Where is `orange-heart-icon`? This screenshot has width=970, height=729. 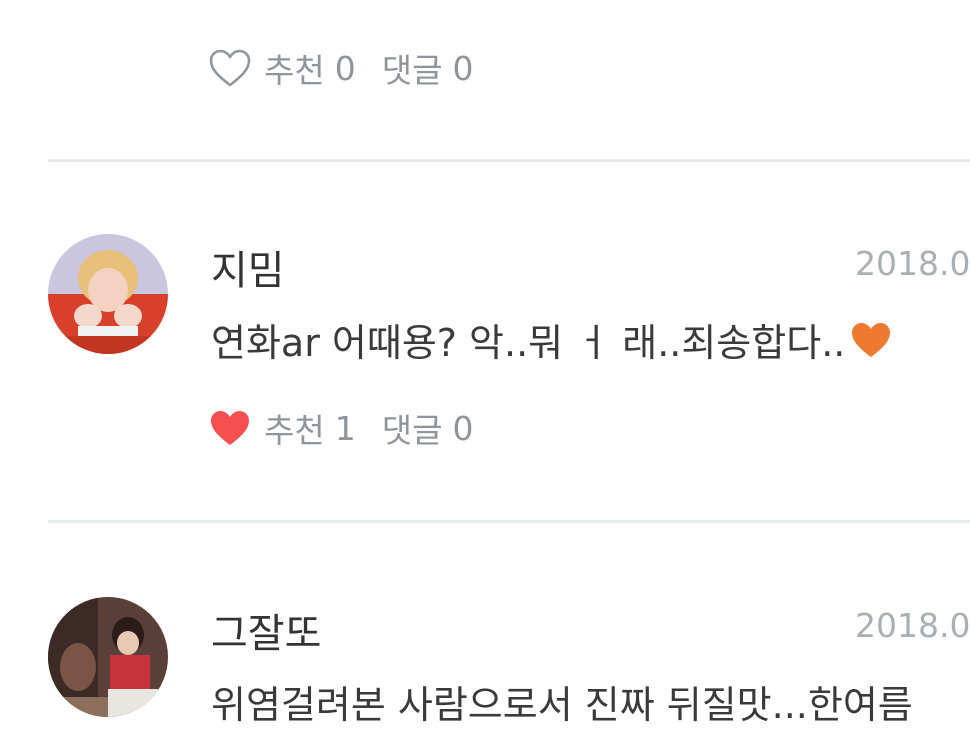
orange-heart-icon is located at coordinates (871, 340).